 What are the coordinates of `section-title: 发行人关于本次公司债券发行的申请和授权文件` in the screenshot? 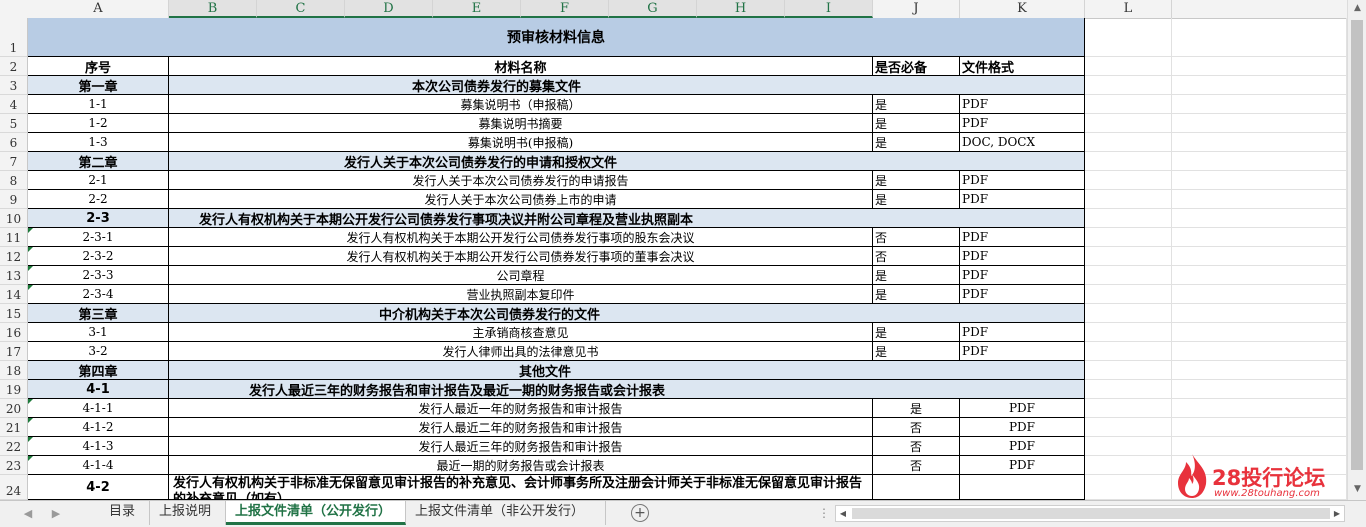 It's located at (627, 161).